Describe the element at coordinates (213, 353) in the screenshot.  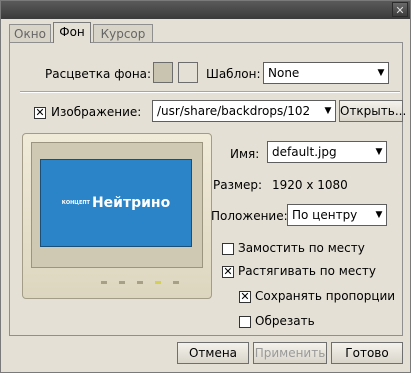
I see `cancel-button: Отмена` at that location.